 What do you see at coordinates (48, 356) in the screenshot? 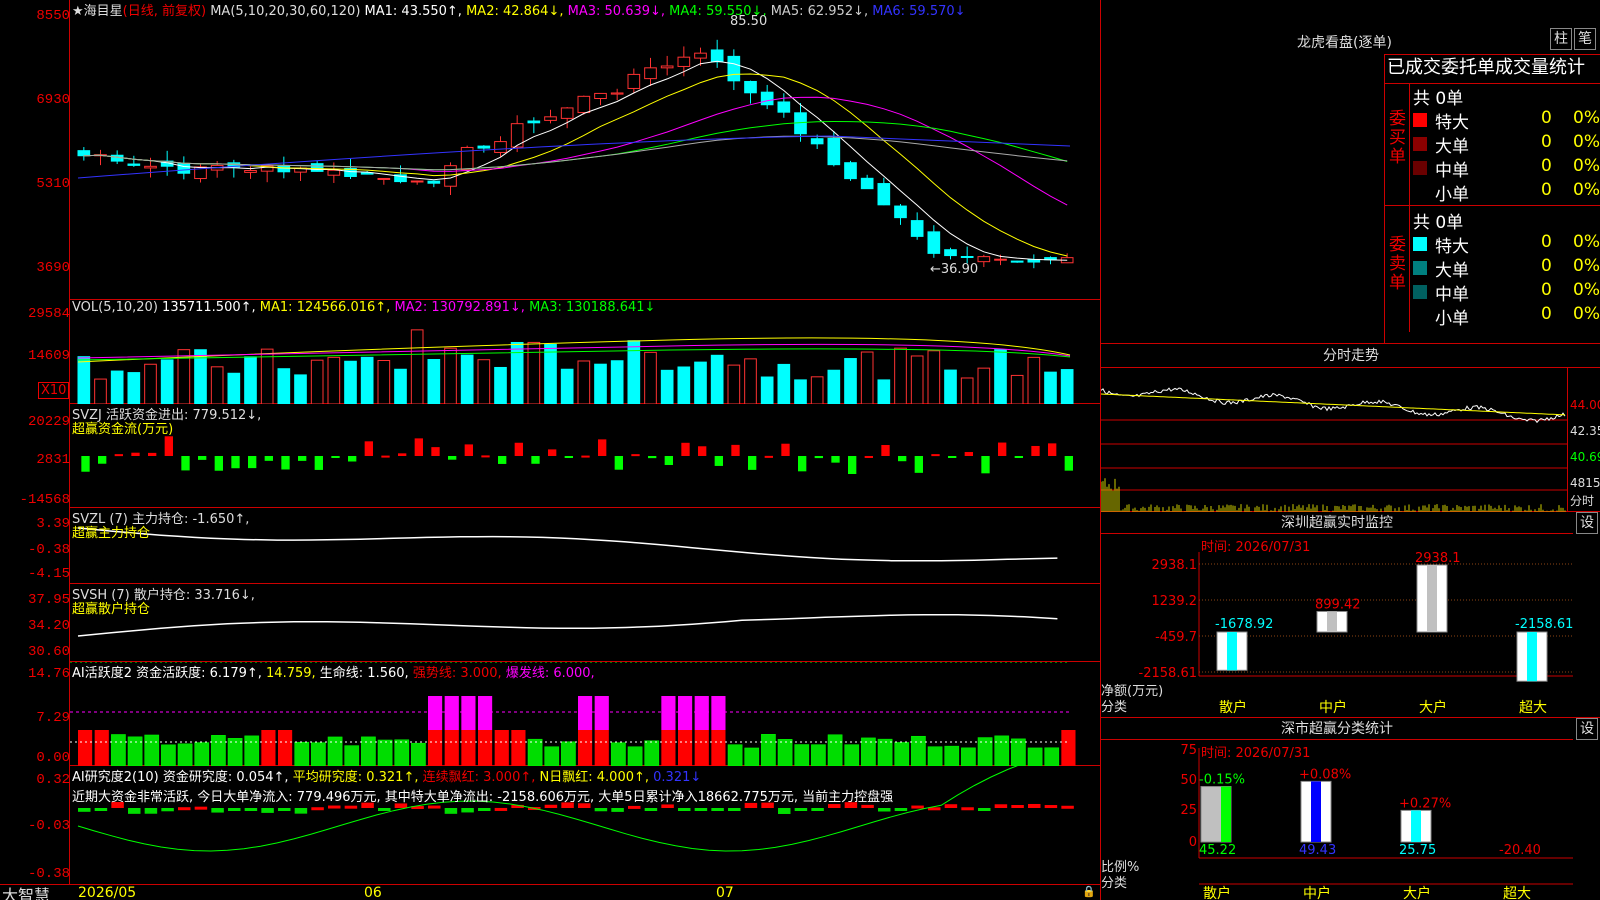
I see `vol-ytick: 14609` at bounding box center [48, 356].